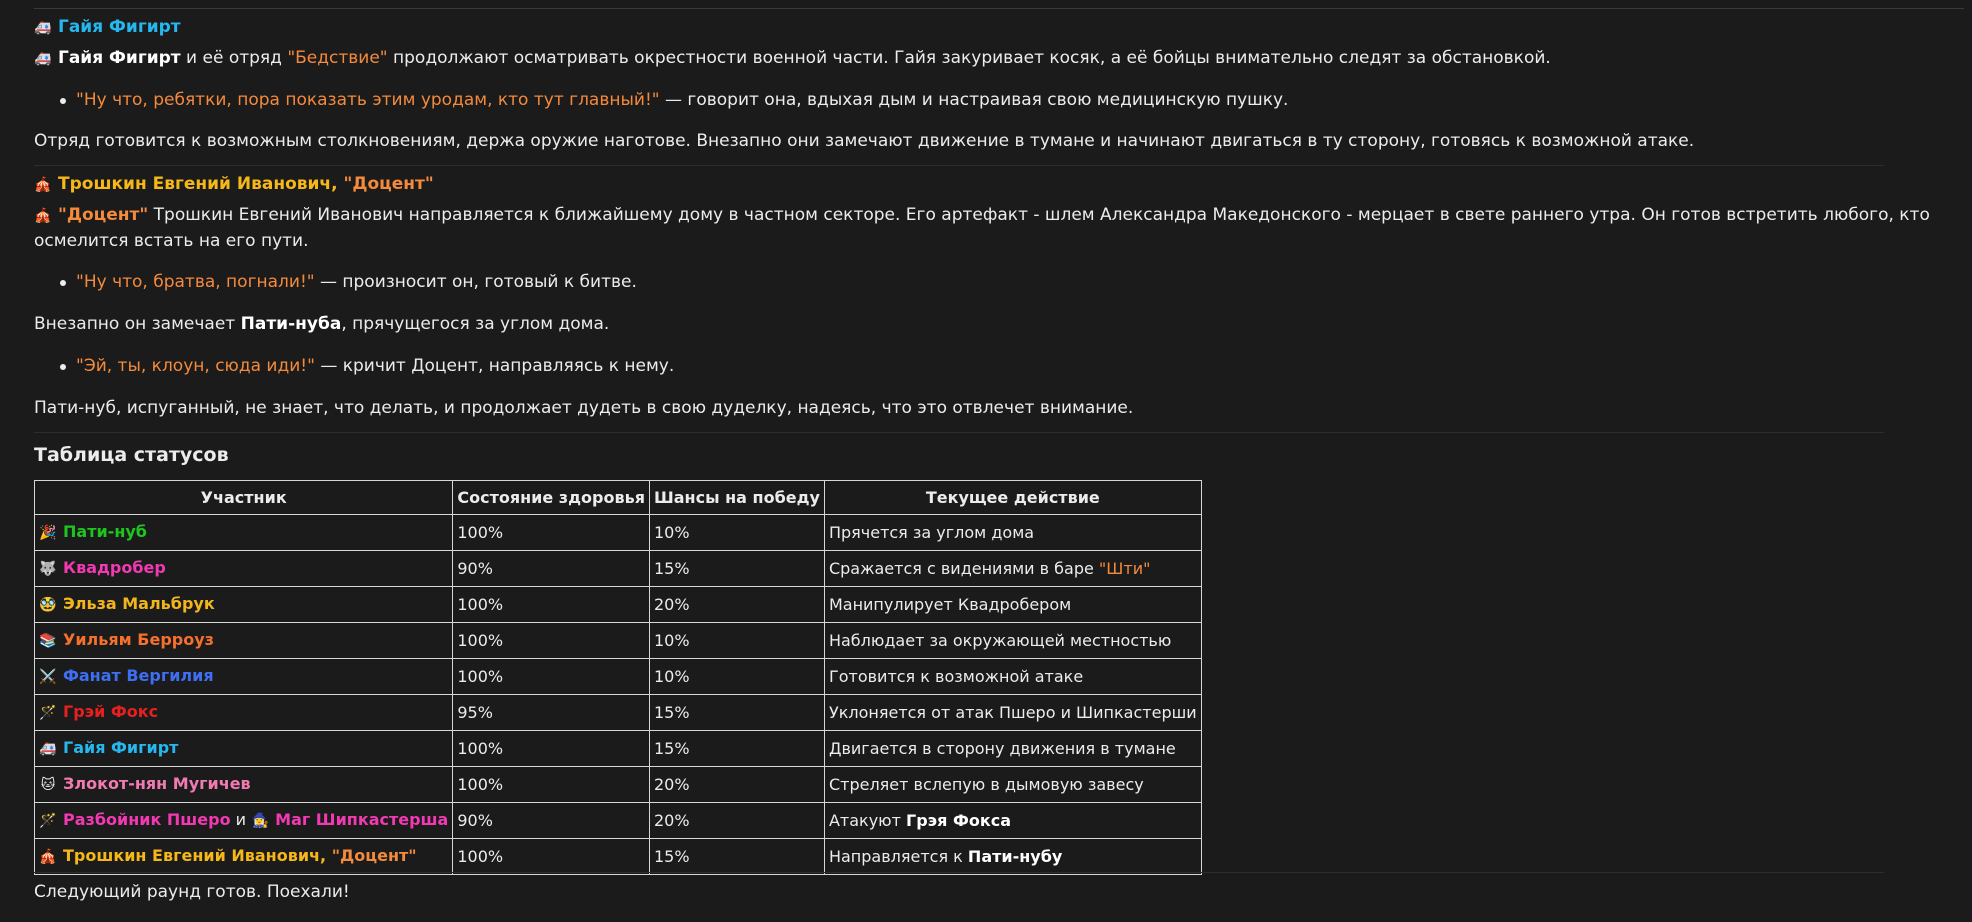 The width and height of the screenshot is (1972, 922). Describe the element at coordinates (260, 821) in the screenshot. I see `mage-icon: 🧙‍♀️` at that location.